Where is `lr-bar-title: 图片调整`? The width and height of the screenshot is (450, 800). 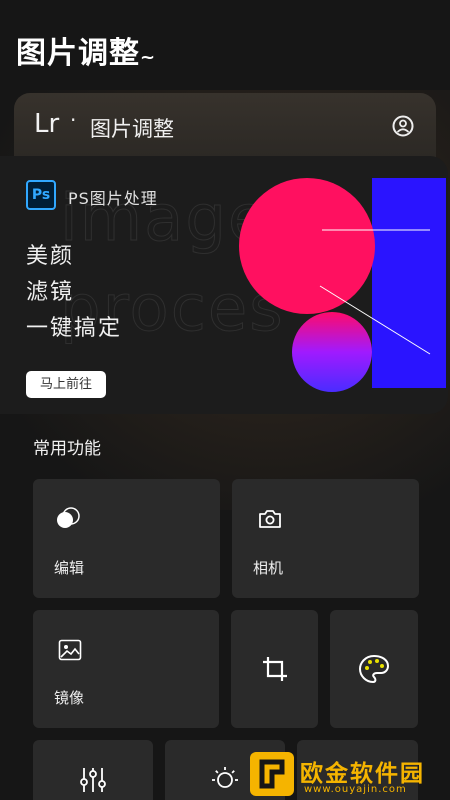
lr-bar-title: 图片调整 is located at coordinates (132, 129).